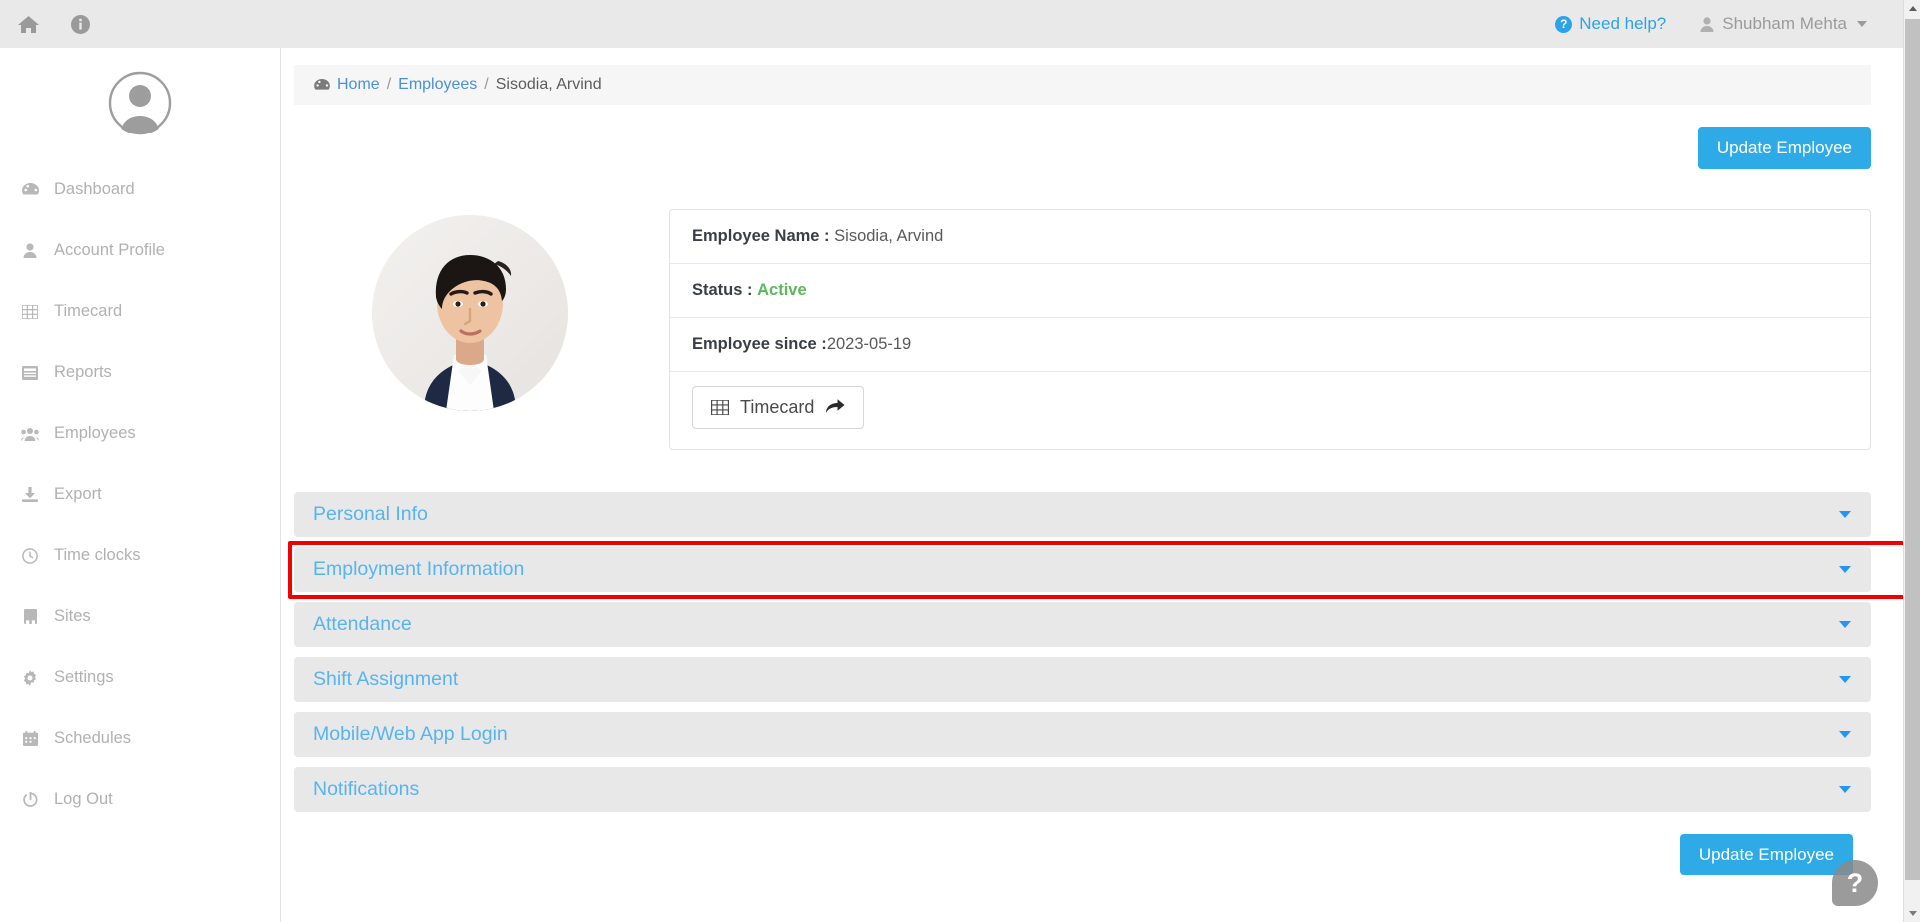 This screenshot has width=1920, height=922. What do you see at coordinates (140, 103) in the screenshot?
I see `default-user-avatar` at bounding box center [140, 103].